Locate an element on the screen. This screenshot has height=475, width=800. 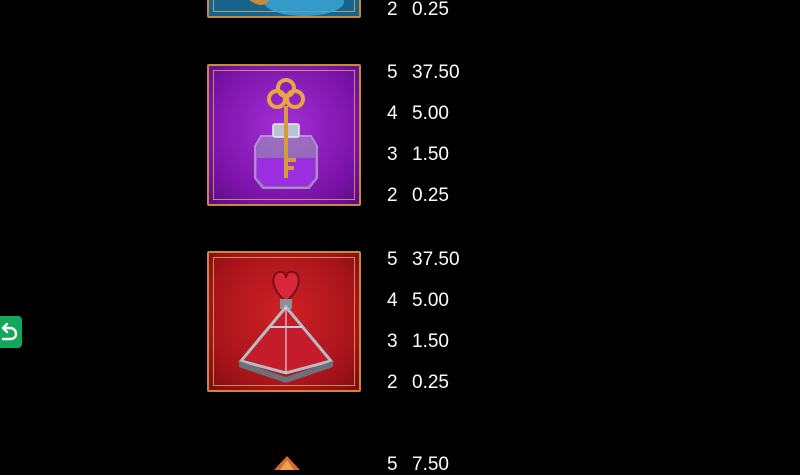
symbol-card-purple-potion is located at coordinates (284, 135).